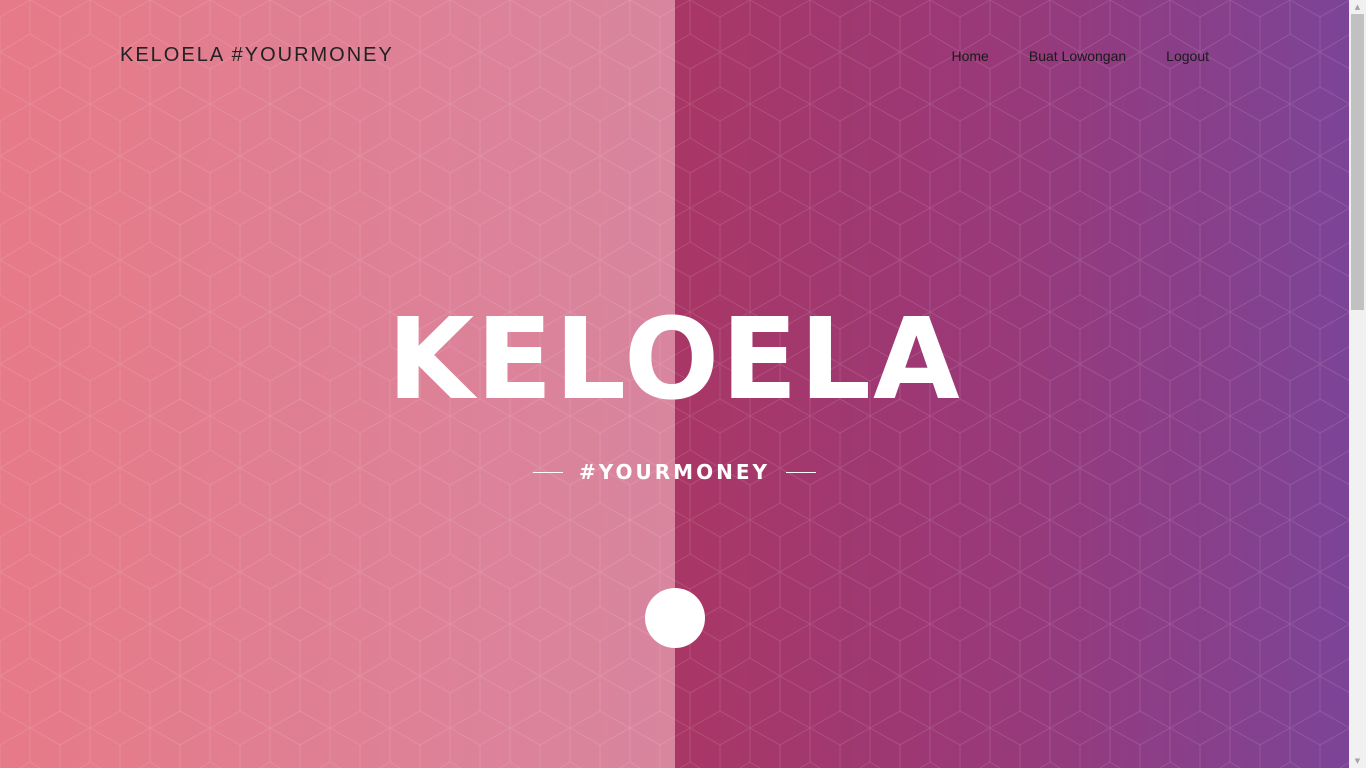 The image size is (1366, 768). I want to click on hero-subtitle: #YOURMONEY, so click(674, 472).